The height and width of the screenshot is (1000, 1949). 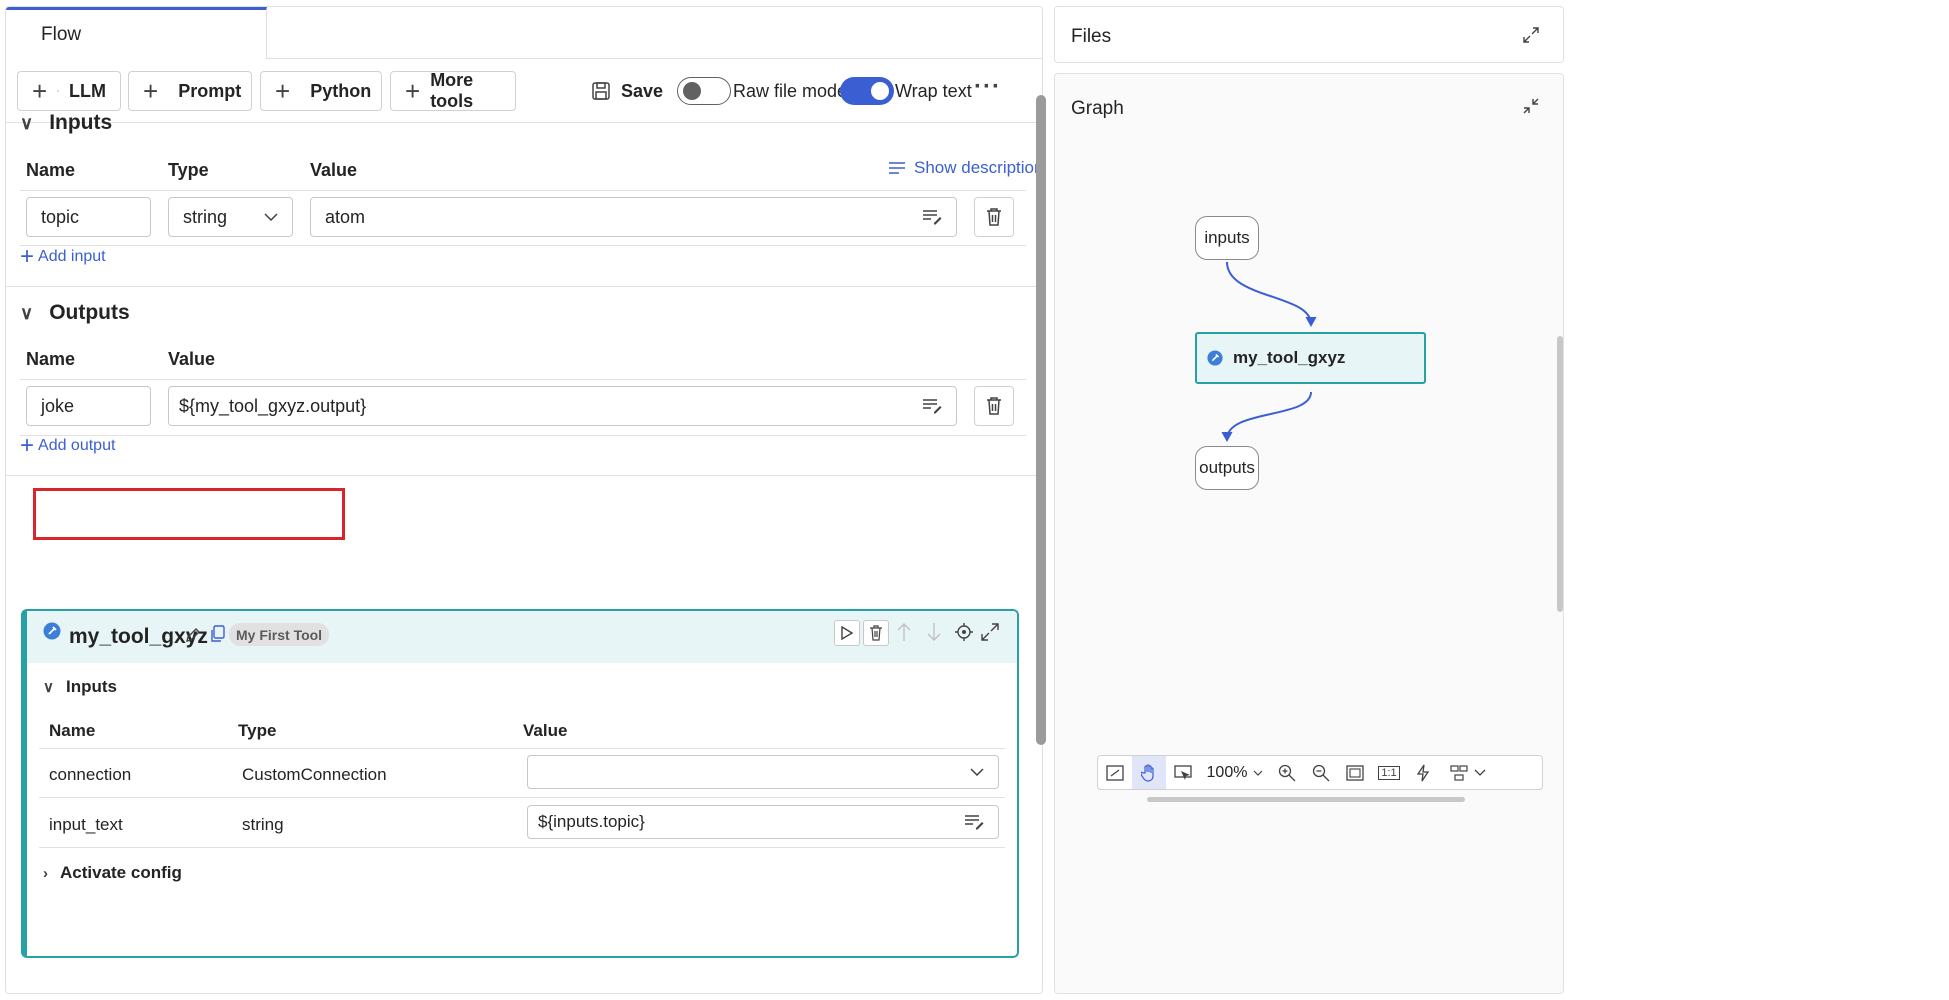 I want to click on more-tools-button: + More tools, so click(x=453, y=90).